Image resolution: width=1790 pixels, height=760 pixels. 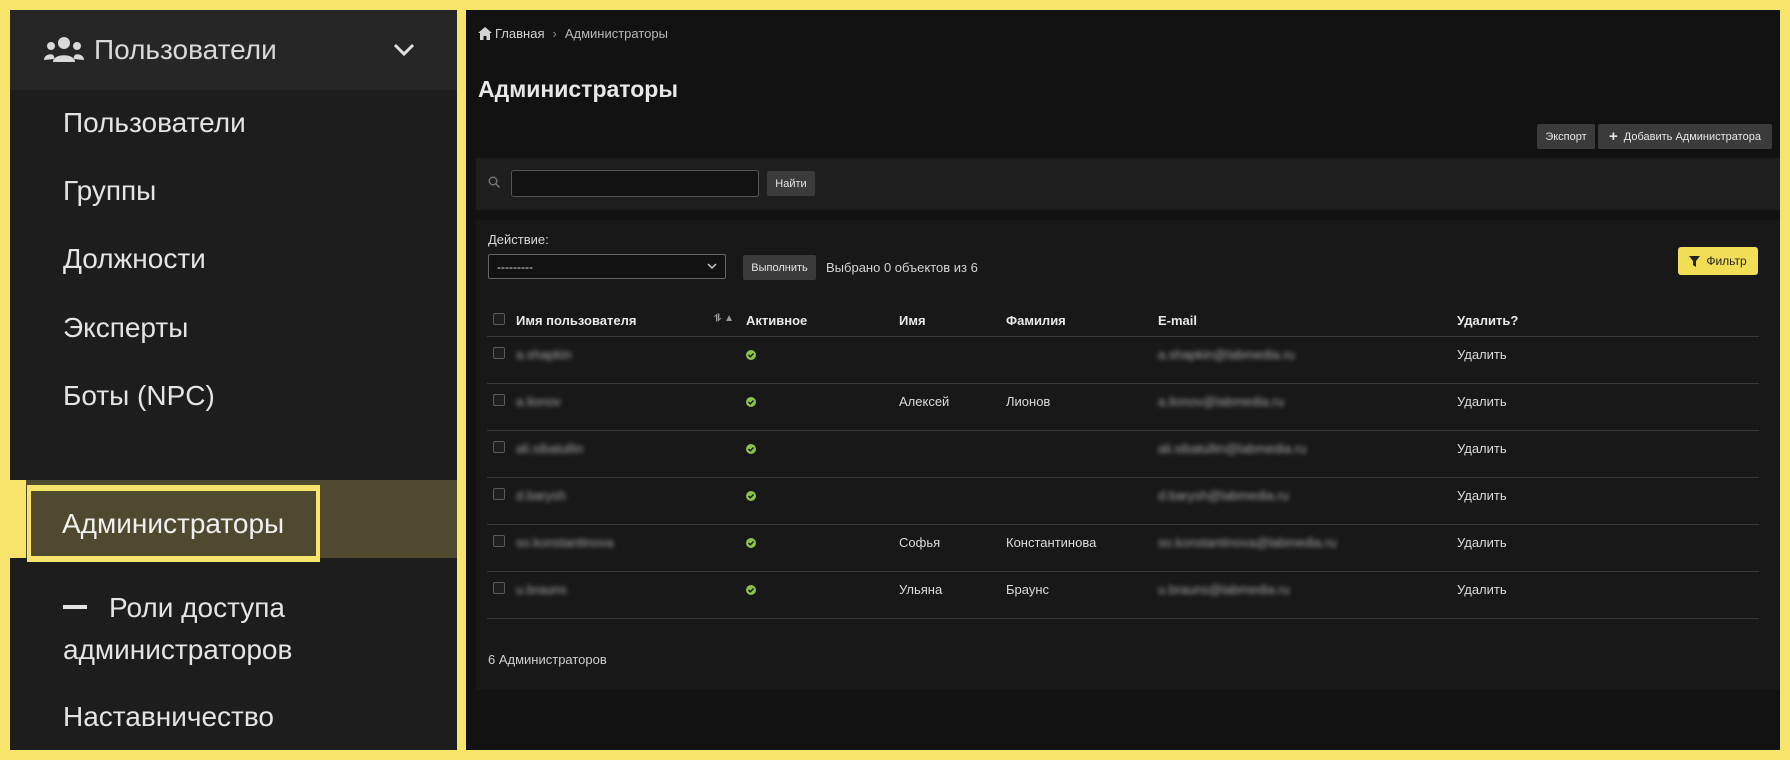 What do you see at coordinates (134, 259) in the screenshot?
I see `sidebar-item-positions: Должности` at bounding box center [134, 259].